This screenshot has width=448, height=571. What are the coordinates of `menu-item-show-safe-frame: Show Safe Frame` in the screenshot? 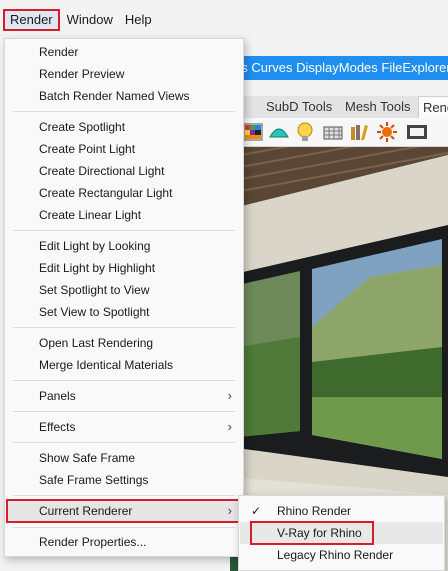 It's located at (124, 458).